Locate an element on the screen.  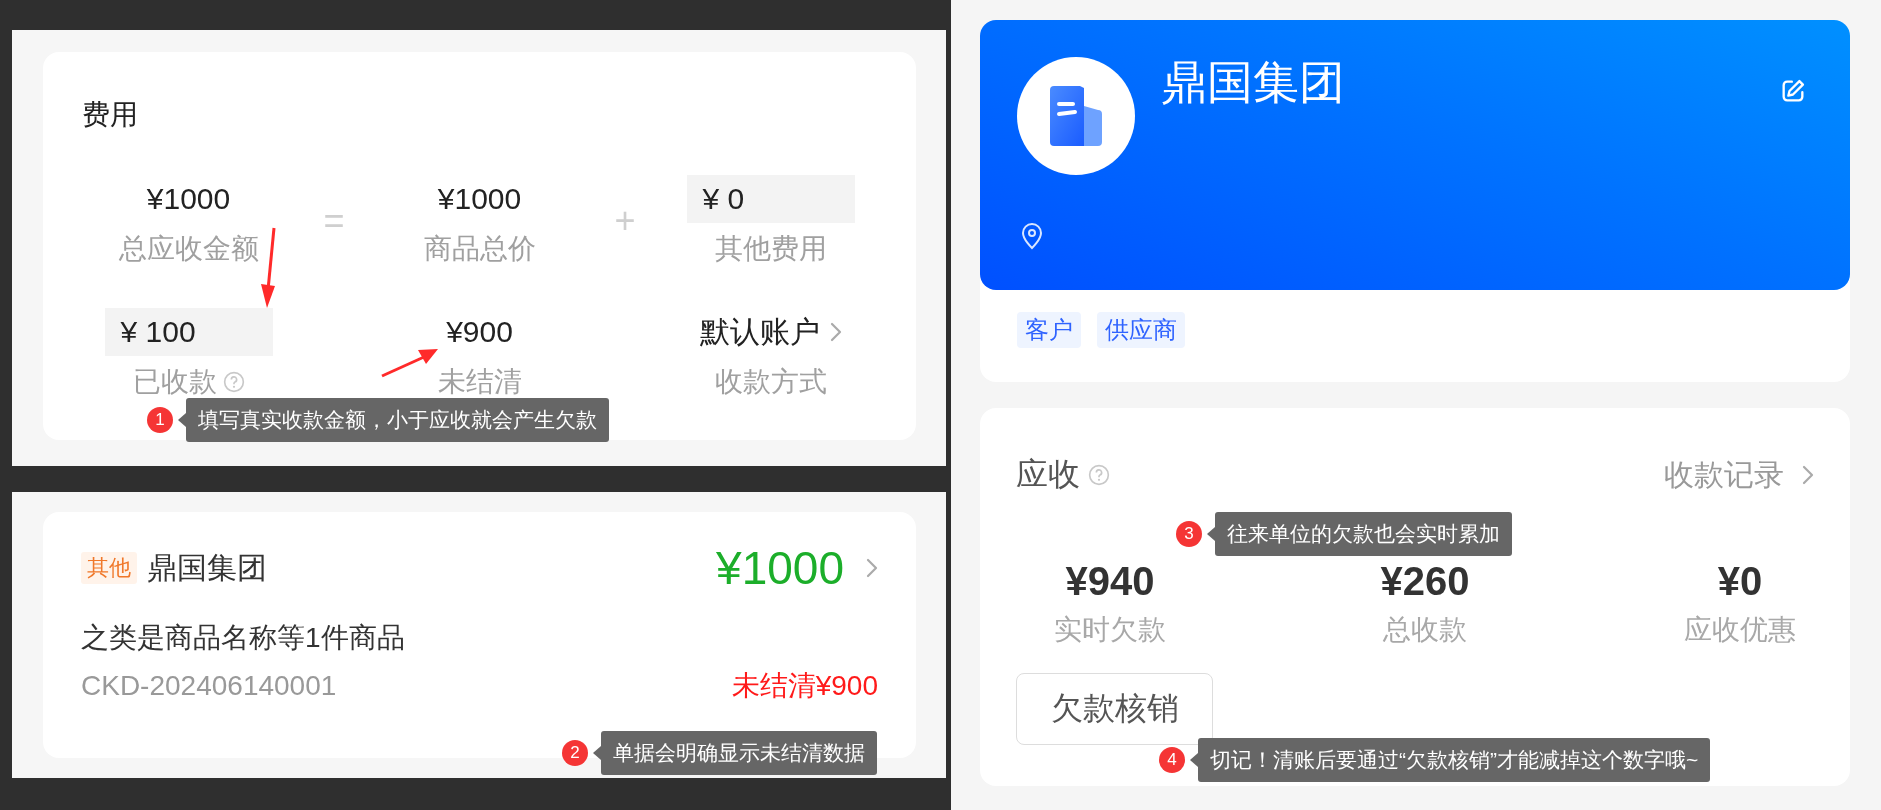
company-name: 鼎国集团 is located at coordinates (1253, 82).